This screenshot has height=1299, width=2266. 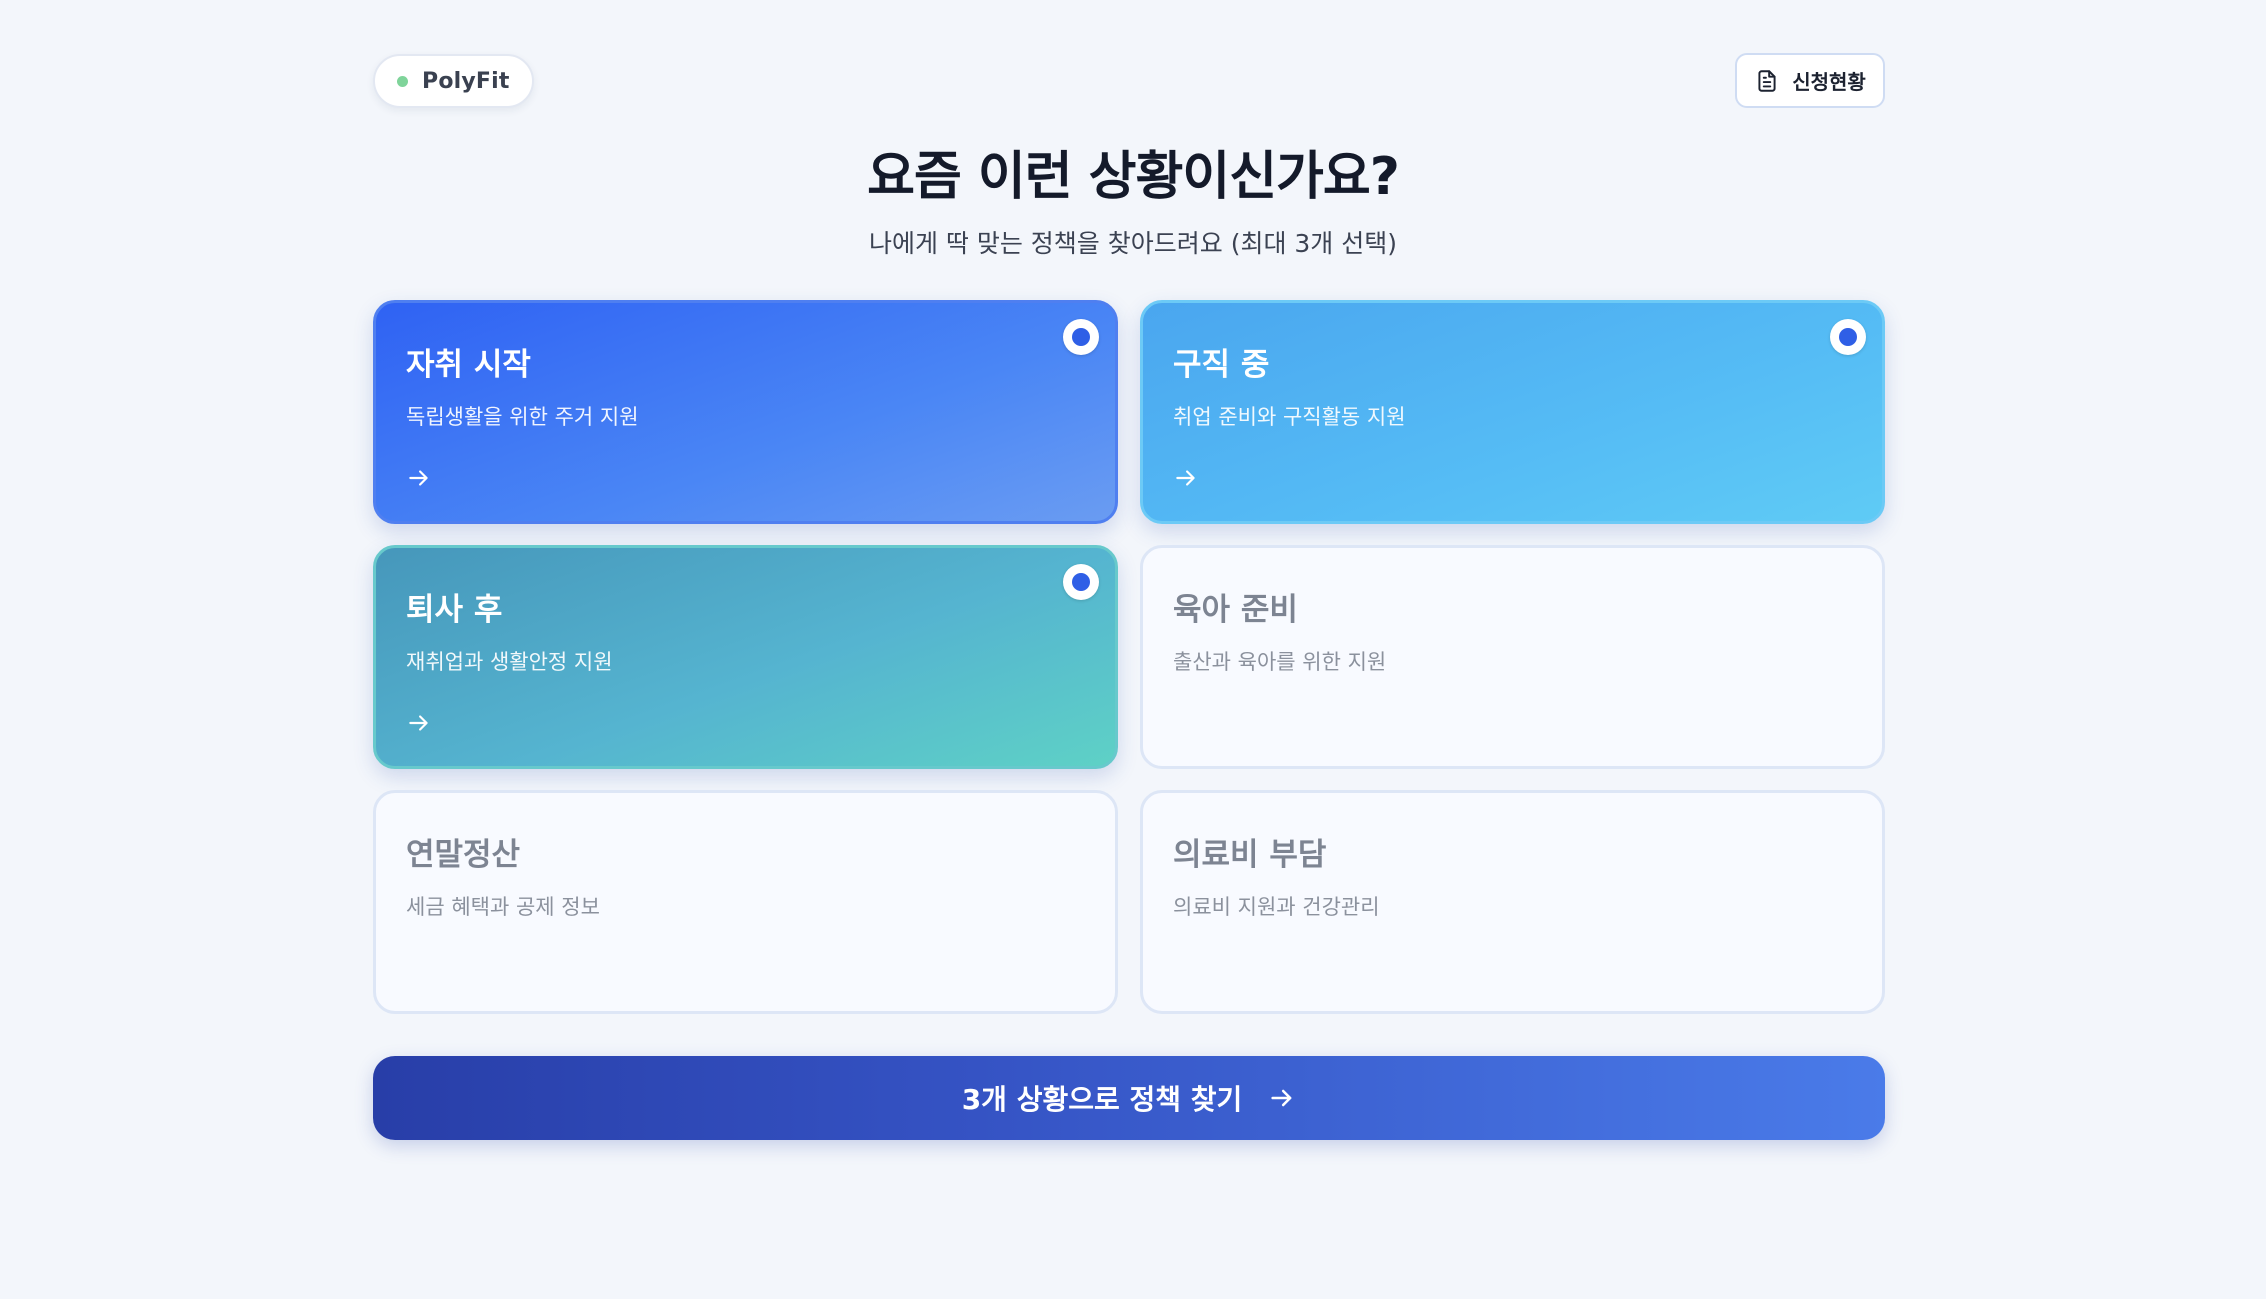 I want to click on card-title: 구직 중, so click(x=1221, y=365).